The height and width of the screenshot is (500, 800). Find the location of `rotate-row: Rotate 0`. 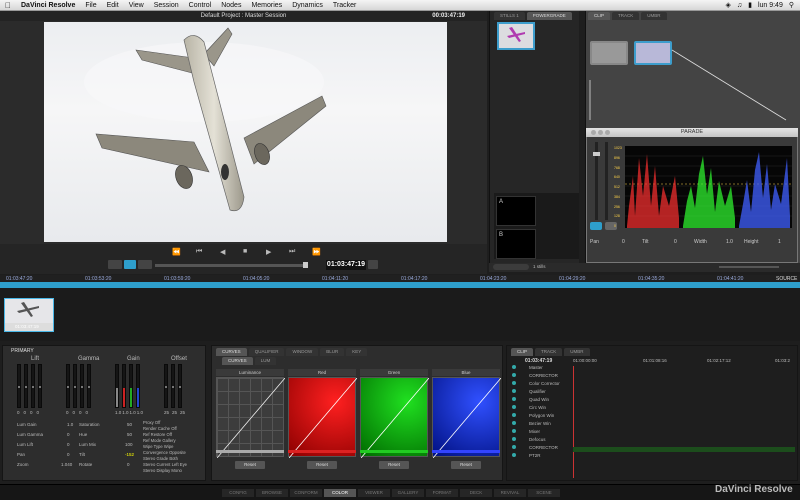

rotate-row: Rotate 0 is located at coordinates (104, 464).